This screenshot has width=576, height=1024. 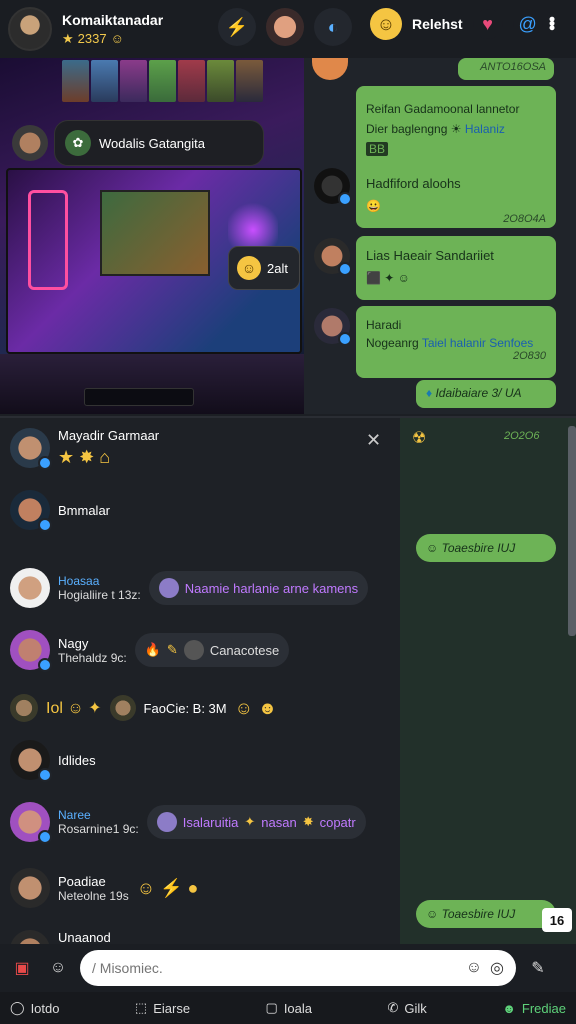 What do you see at coordinates (34, 1008) in the screenshot?
I see `nav-item-home: ◯ Iotdo` at bounding box center [34, 1008].